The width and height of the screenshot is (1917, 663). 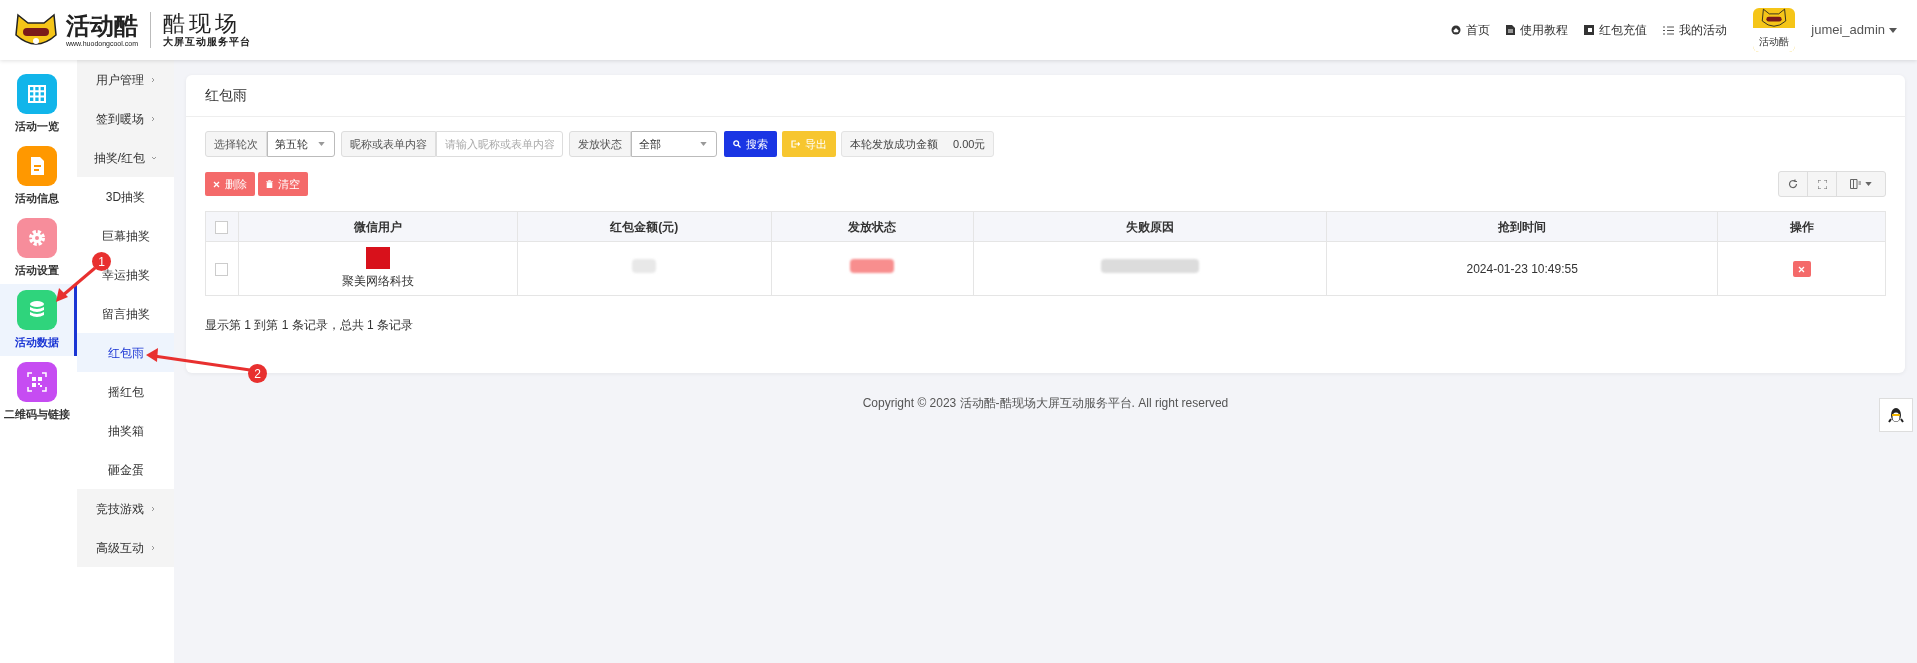 What do you see at coordinates (125, 547) in the screenshot?
I see `submenu-group: 高级互动` at bounding box center [125, 547].